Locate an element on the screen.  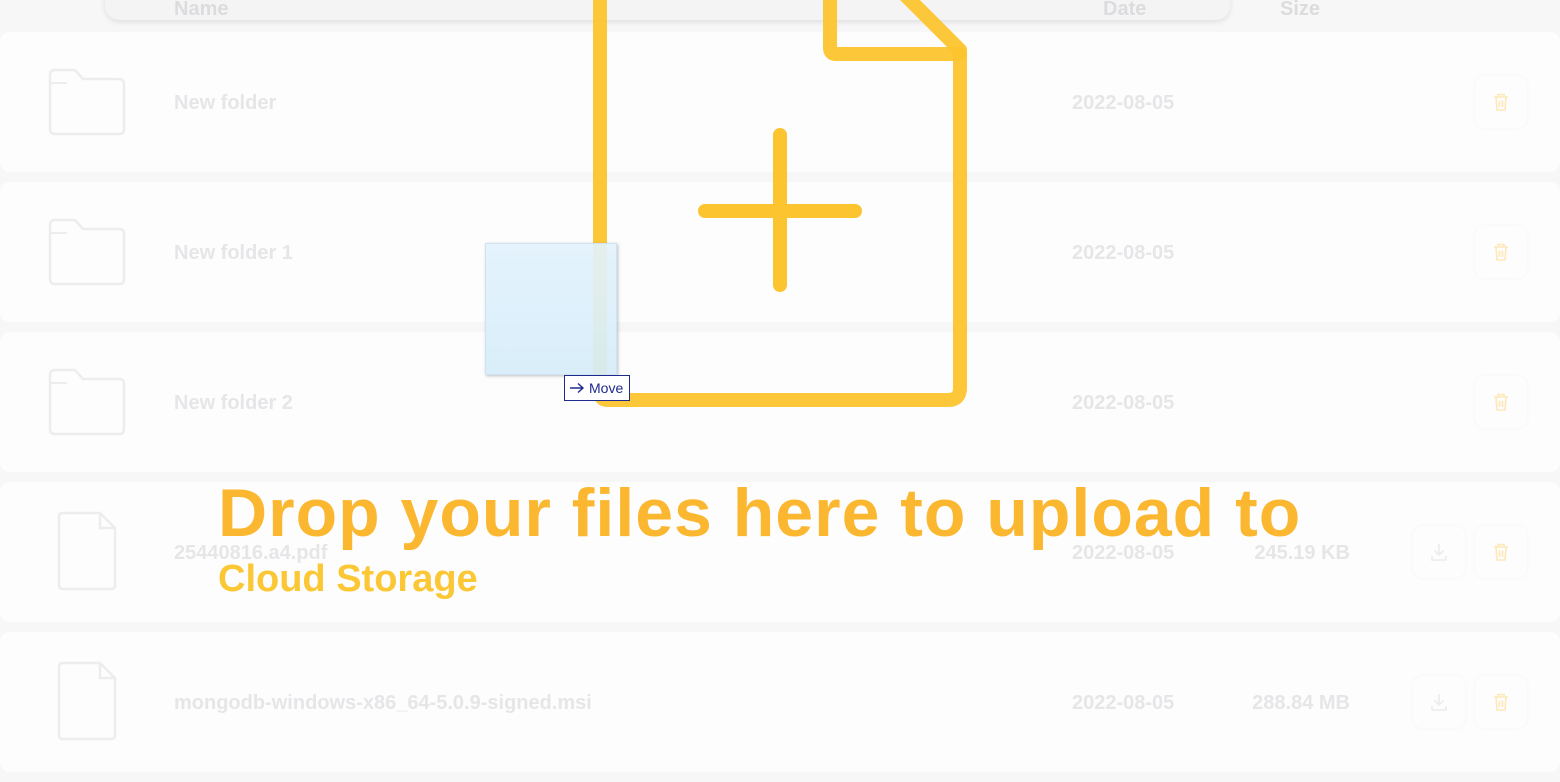
drag-move-tooltip: Move is located at coordinates (597, 388).